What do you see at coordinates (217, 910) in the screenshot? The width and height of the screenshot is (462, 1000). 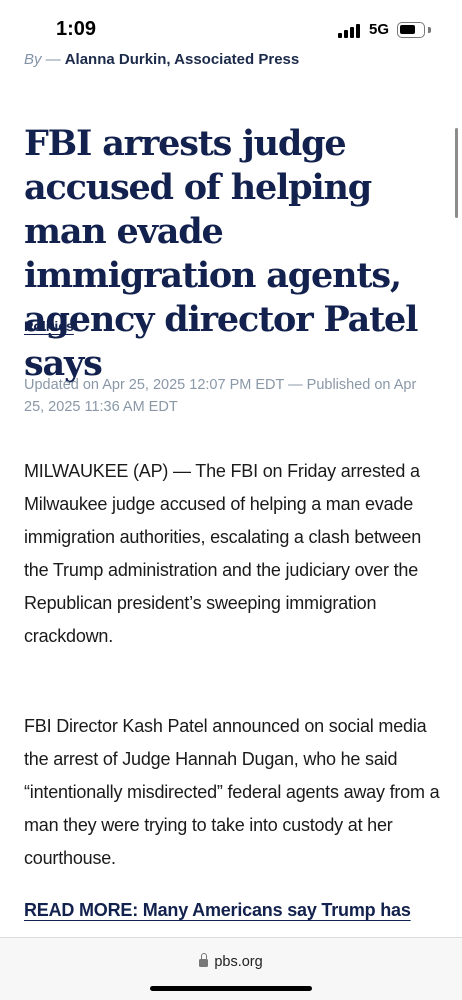 I see `read-more-link: READ MORE: Many Americans say Trump has` at bounding box center [217, 910].